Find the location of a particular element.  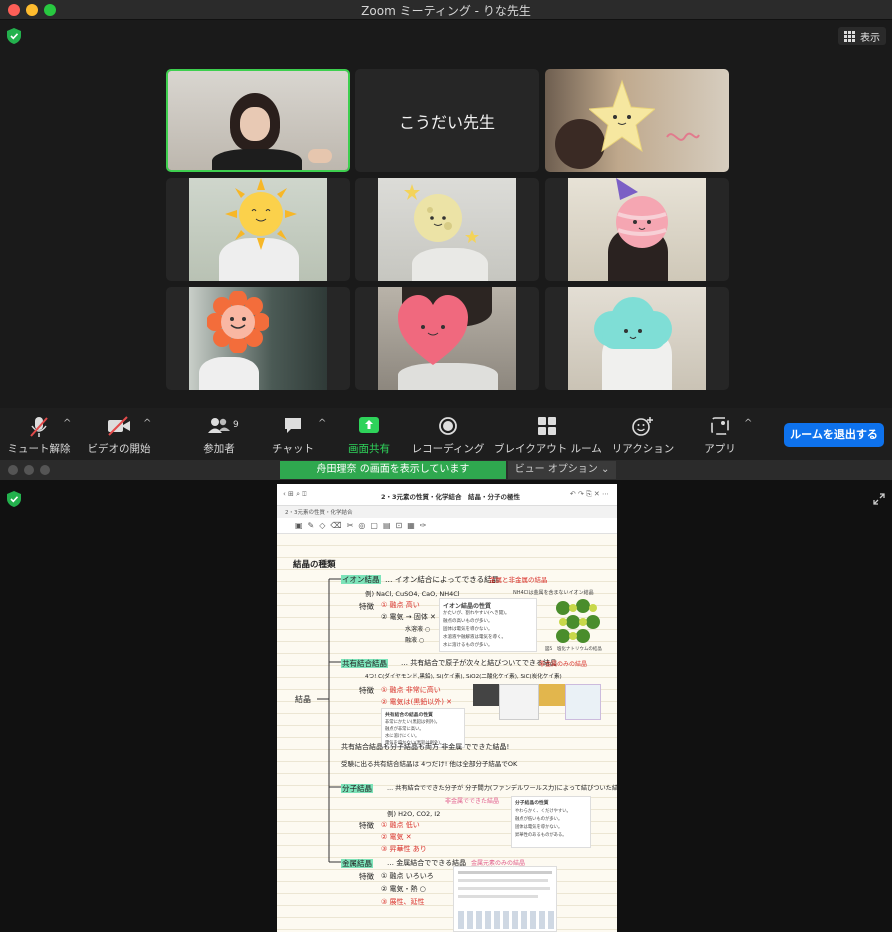

molecular-property-4: 昇華性のあるものがある。 is located at coordinates (541, 835).